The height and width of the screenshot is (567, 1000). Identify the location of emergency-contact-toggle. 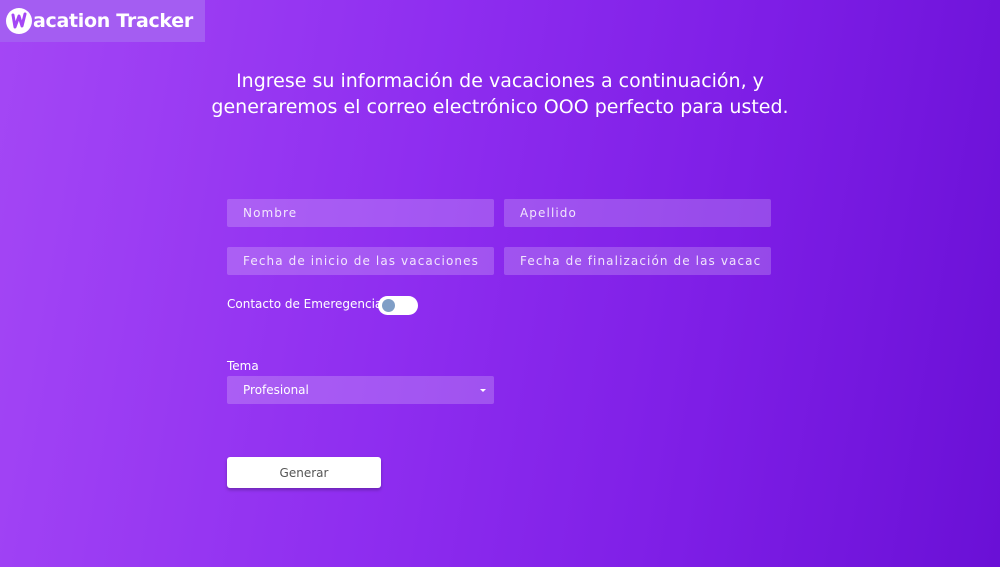
(398, 305).